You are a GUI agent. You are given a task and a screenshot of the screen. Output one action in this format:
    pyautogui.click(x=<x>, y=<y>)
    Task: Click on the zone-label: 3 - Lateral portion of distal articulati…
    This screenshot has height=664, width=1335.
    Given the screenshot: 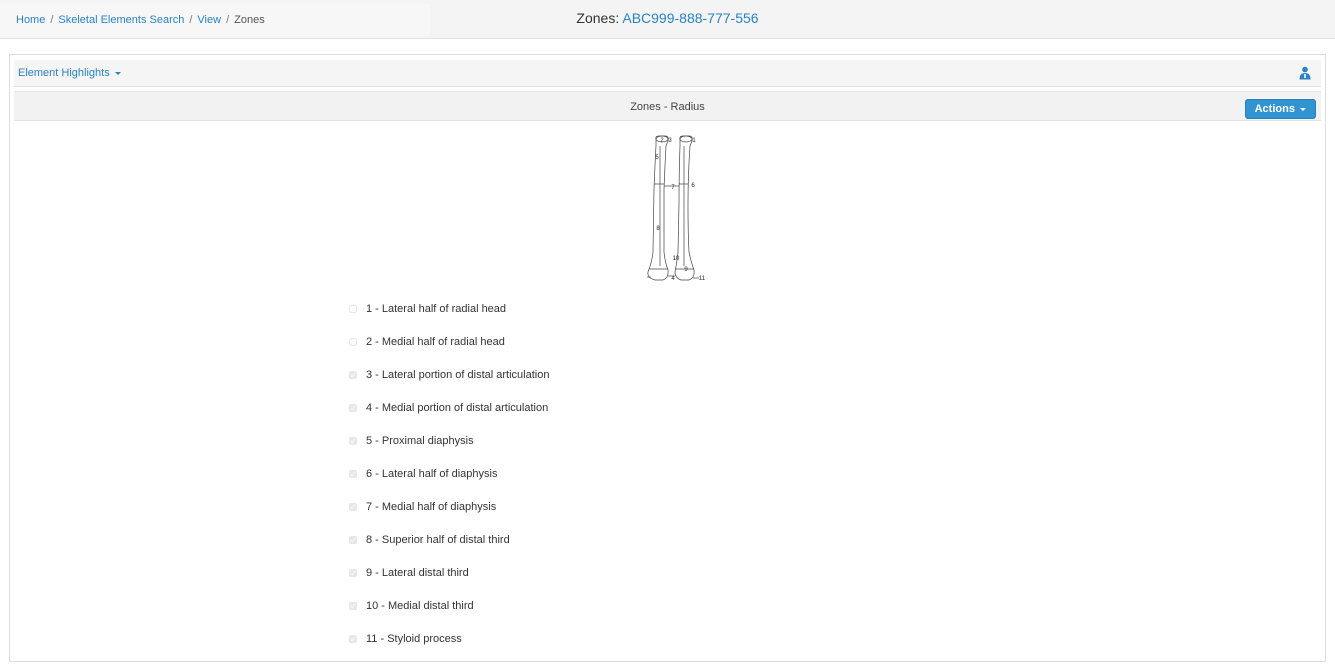 What is the action you would take?
    pyautogui.click(x=458, y=374)
    